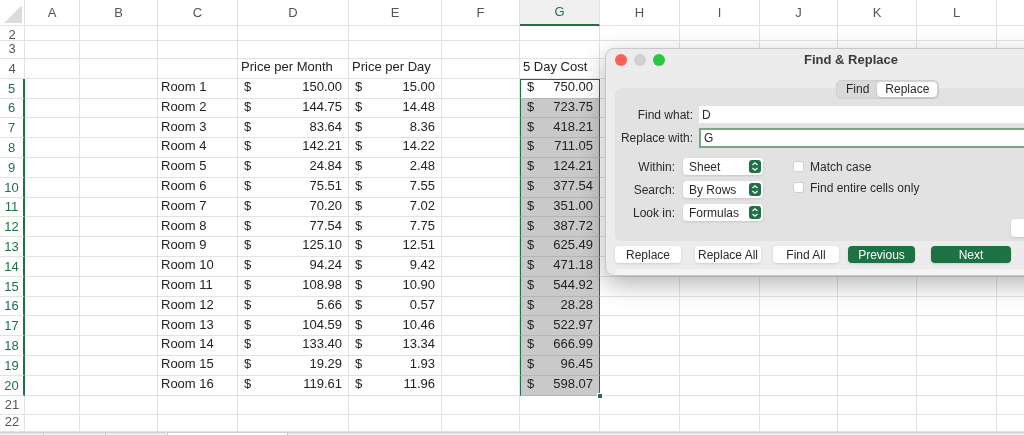 The image size is (1024, 435). Describe the element at coordinates (422, 304) in the screenshot. I see `cell-value: 0.57` at that location.